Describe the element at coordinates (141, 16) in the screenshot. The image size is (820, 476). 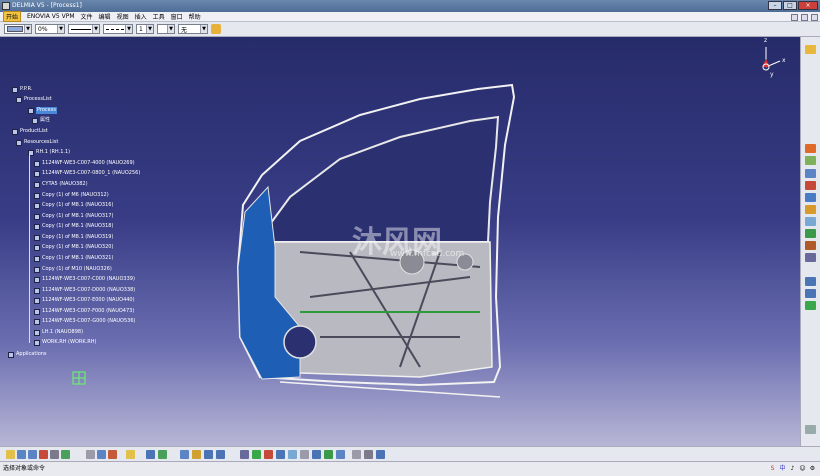
I see `menu-insert: 插入` at that location.